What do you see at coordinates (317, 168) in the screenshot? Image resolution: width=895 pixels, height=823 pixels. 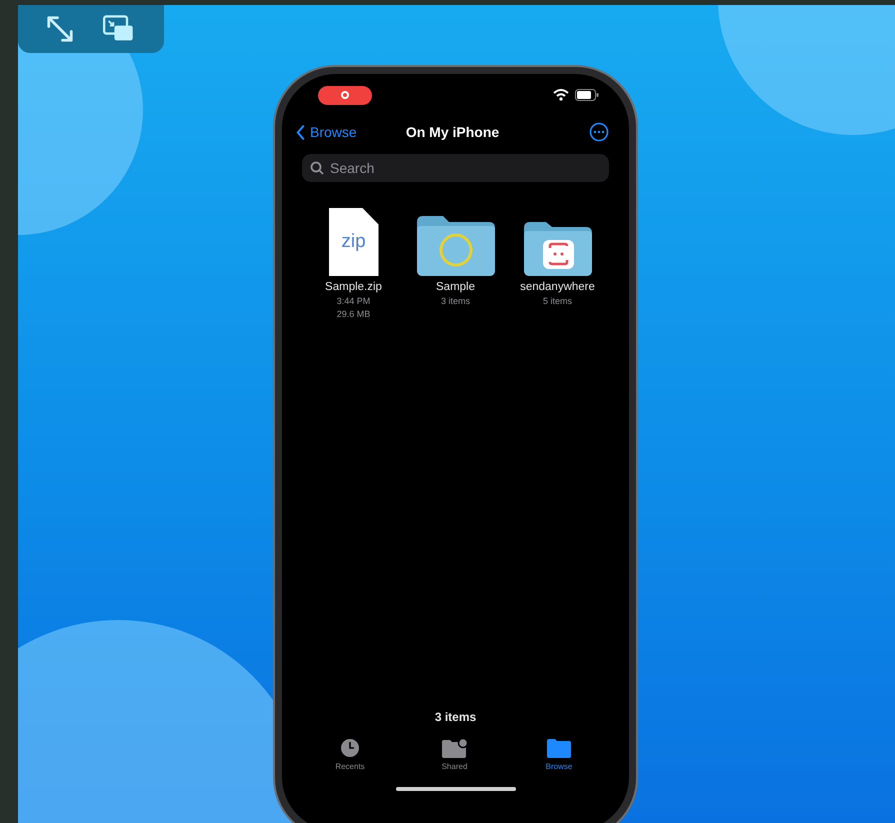 I see `search-icon` at bounding box center [317, 168].